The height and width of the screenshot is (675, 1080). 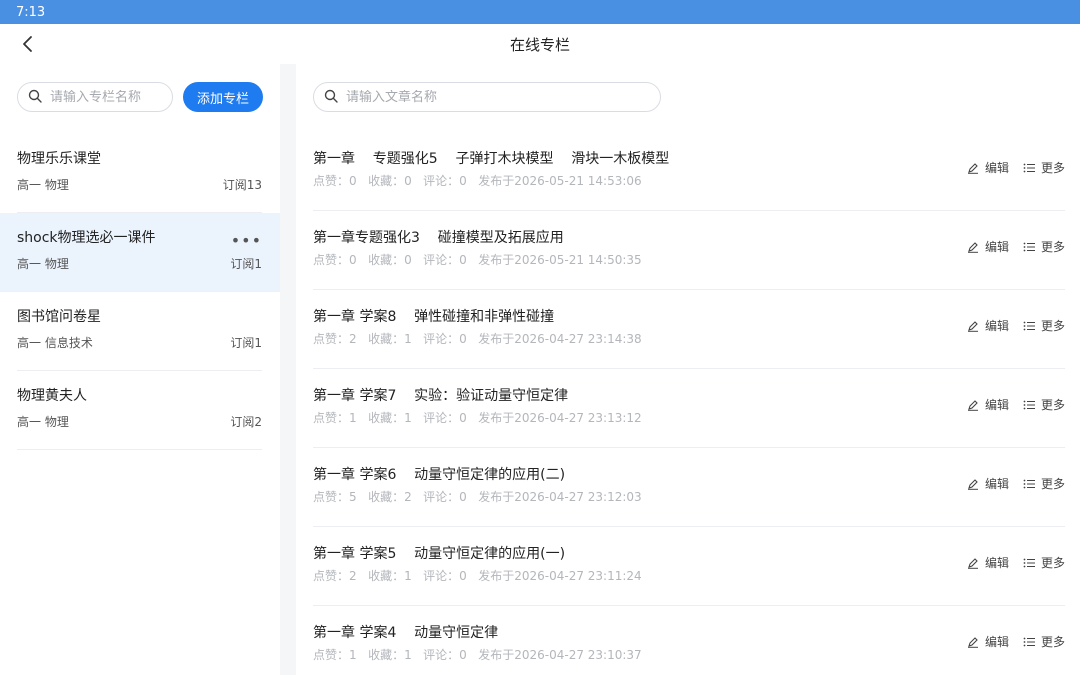 I want to click on article-title: 第一章 学案5 动量守恒定律的应用(一), so click(x=439, y=554).